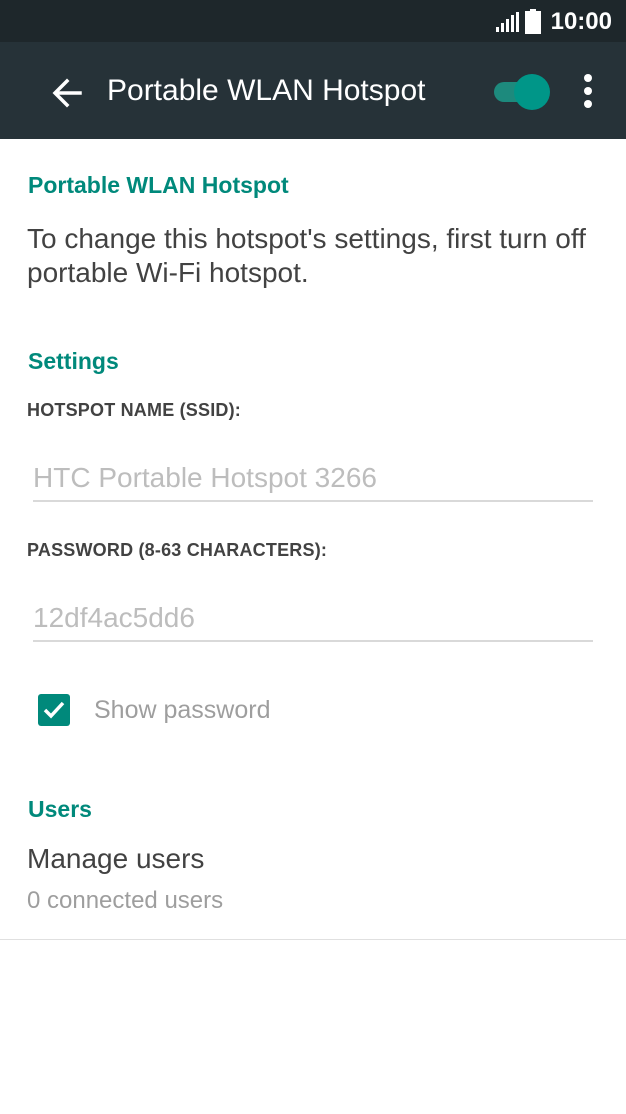 Image resolution: width=626 pixels, height=1114 pixels. Describe the element at coordinates (177, 550) in the screenshot. I see `password-label: PASSWORD (8-63 CHARACTERS):` at that location.